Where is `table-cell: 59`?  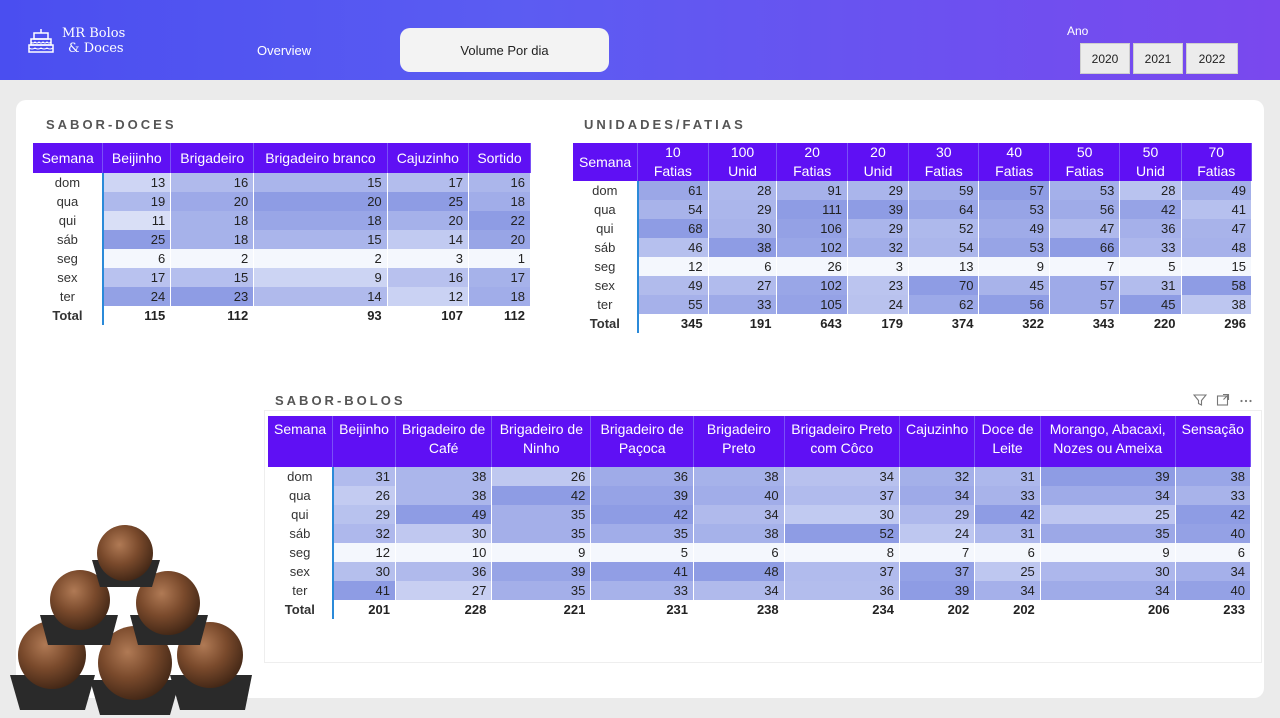
table-cell: 59 is located at coordinates (944, 190).